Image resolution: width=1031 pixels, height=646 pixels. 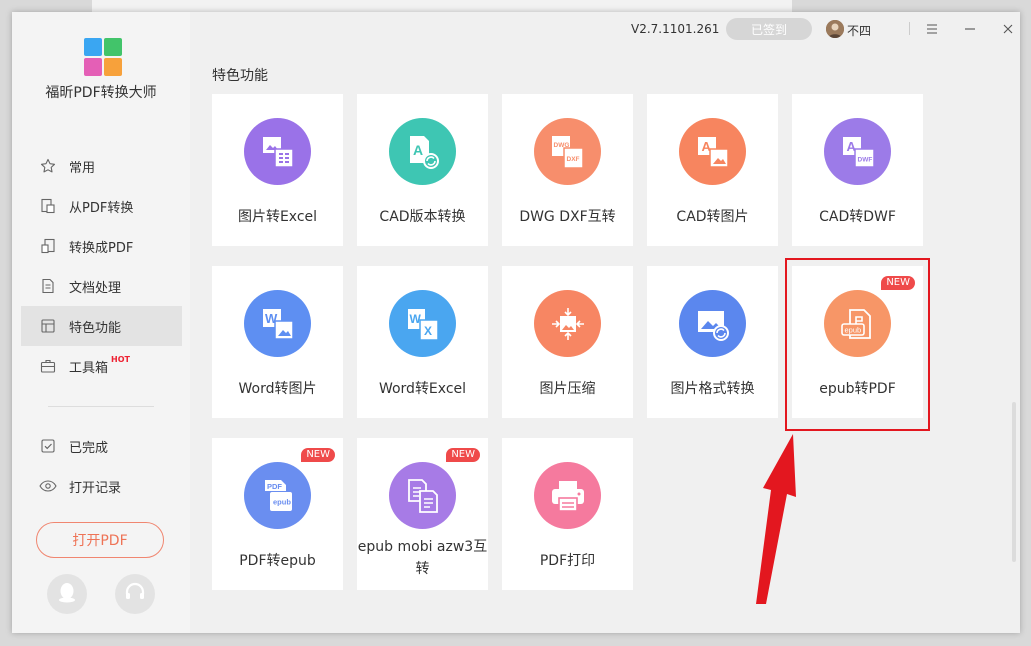 I want to click on hot-badge: HOT, so click(x=120, y=359).